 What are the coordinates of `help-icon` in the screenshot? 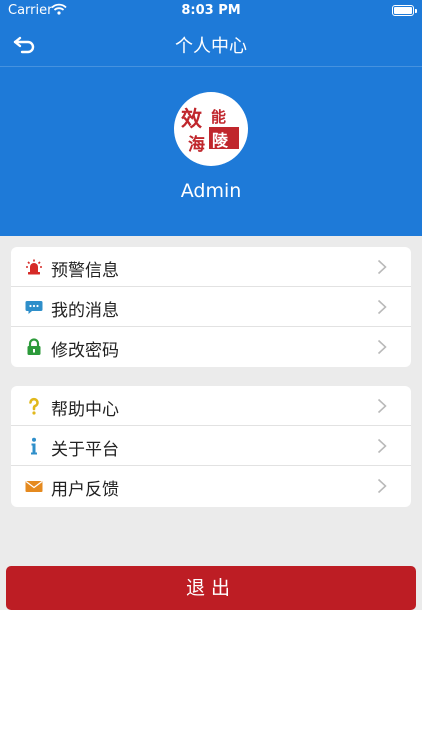 It's located at (34, 406).